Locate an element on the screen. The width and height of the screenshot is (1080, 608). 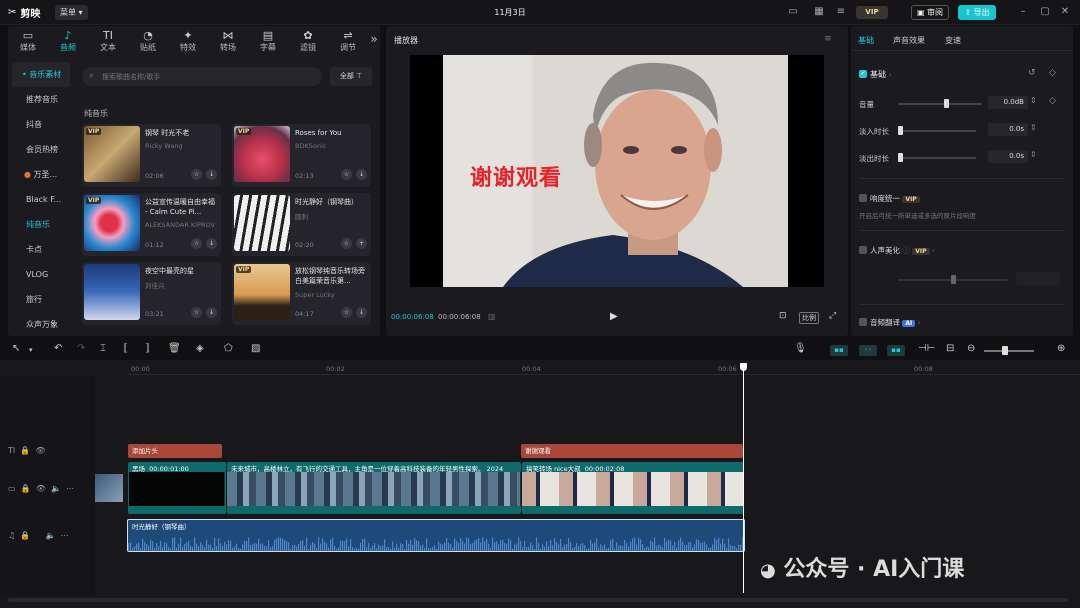
cover-thumbnail is located at coordinates (109, 488).